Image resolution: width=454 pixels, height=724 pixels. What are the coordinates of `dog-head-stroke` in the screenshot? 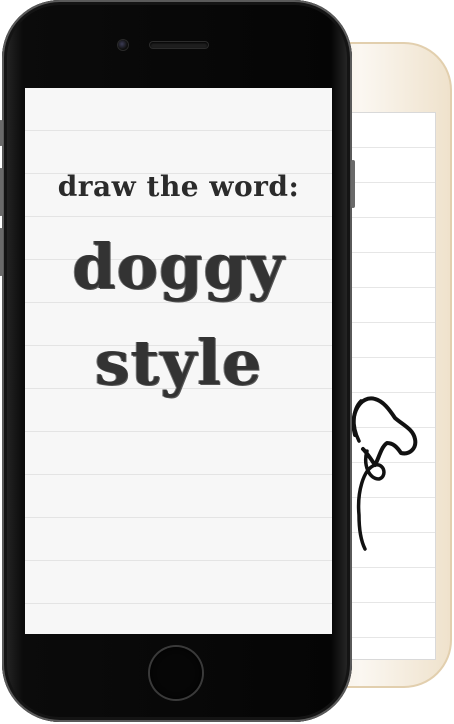 It's located at (384, 431).